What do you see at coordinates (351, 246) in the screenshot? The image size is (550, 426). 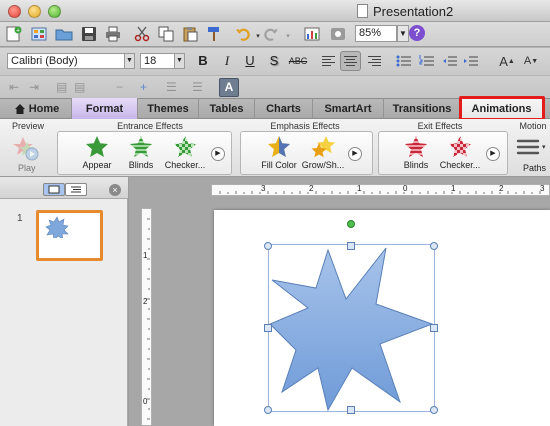 I see `resize-handle-top` at bounding box center [351, 246].